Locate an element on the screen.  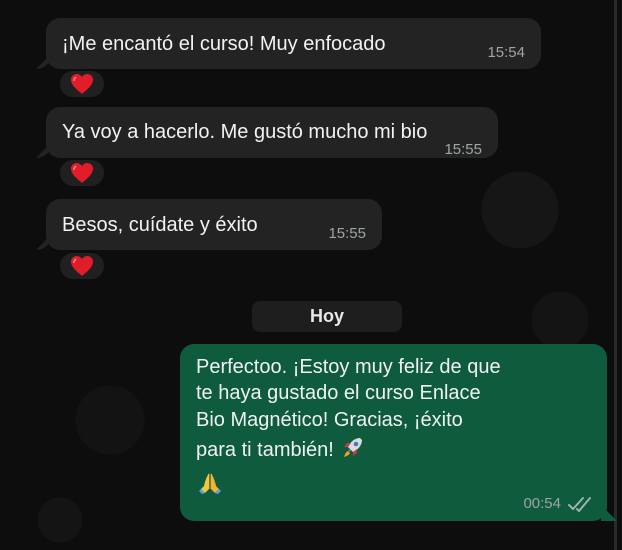
message-time: 15:54 is located at coordinates (506, 52).